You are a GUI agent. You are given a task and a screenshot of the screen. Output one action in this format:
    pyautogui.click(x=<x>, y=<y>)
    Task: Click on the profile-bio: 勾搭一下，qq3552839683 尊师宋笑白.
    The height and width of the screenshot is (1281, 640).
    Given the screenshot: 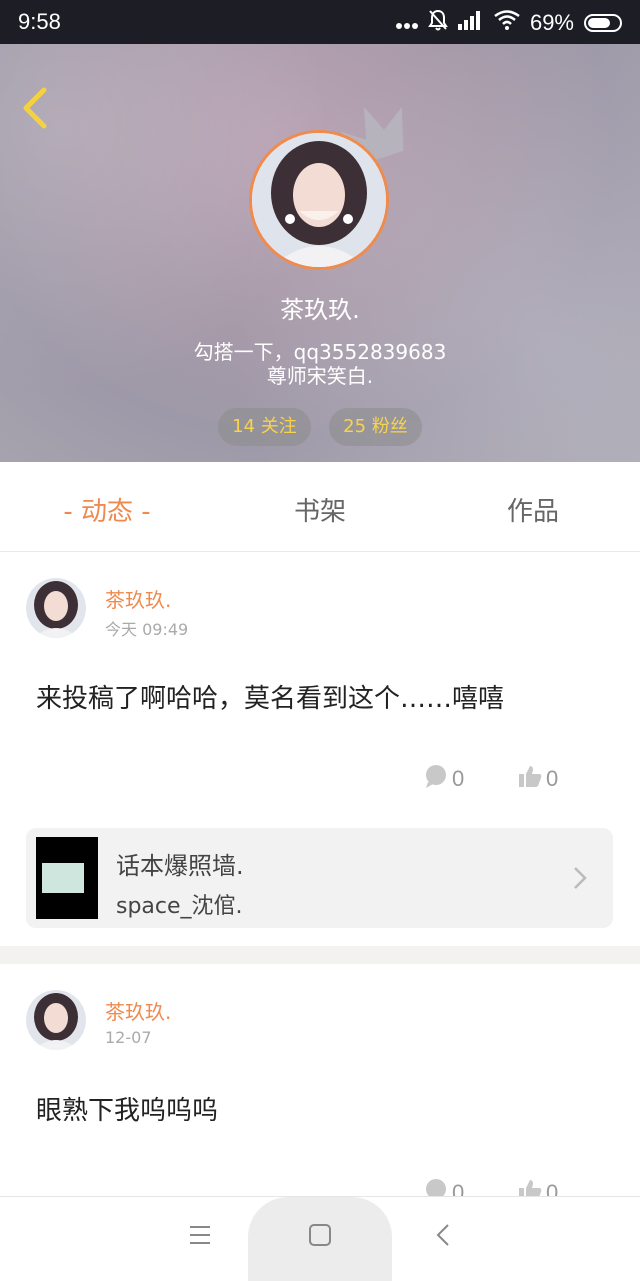 What is the action you would take?
    pyautogui.click(x=320, y=364)
    